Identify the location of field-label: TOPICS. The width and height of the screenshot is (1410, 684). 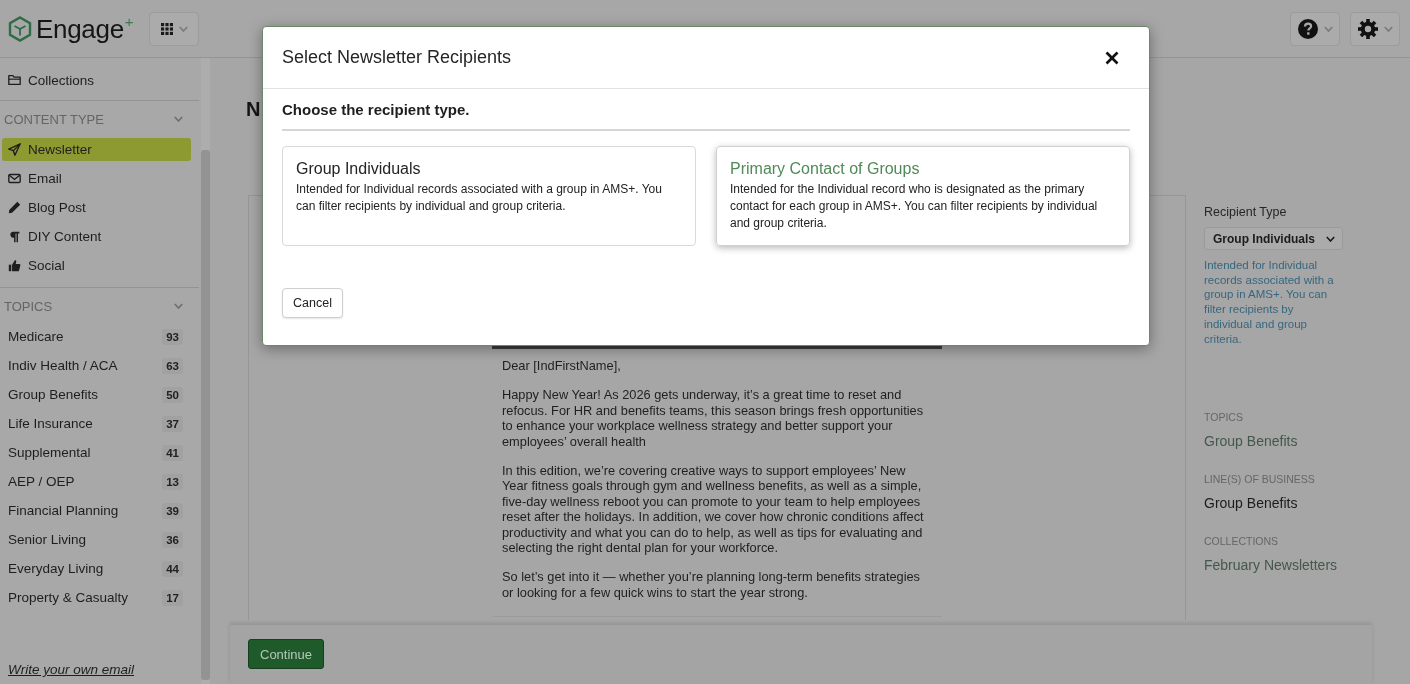
(1224, 417).